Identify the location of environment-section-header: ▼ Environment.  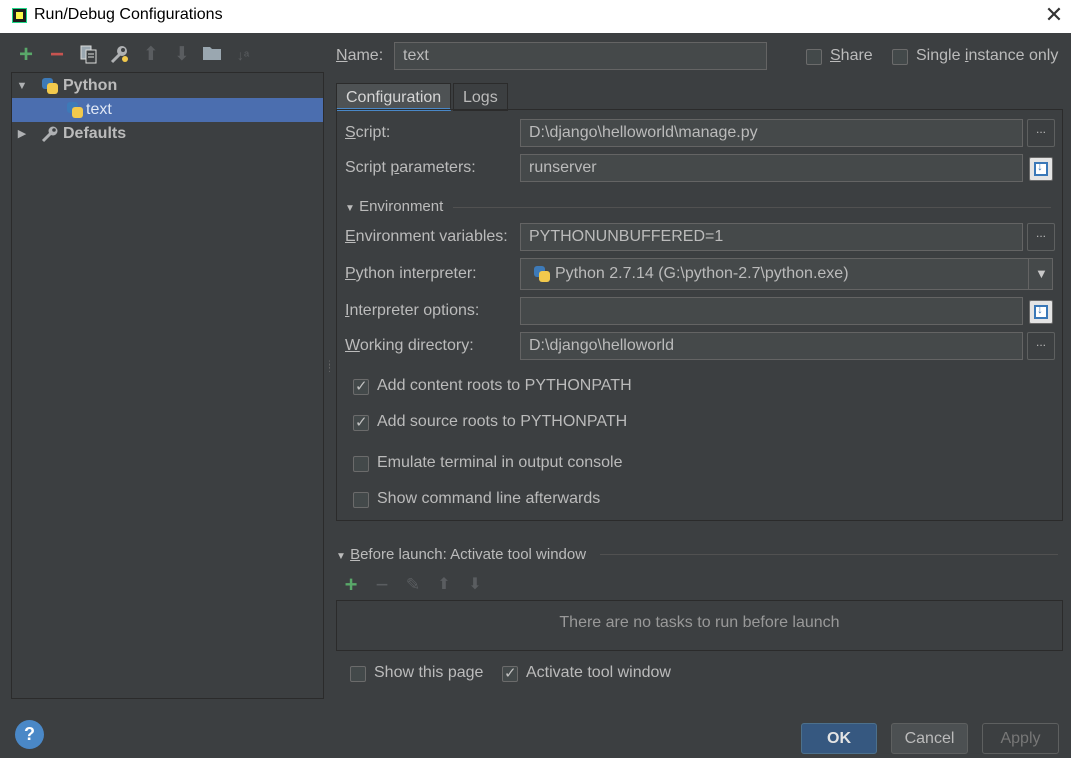
(394, 206).